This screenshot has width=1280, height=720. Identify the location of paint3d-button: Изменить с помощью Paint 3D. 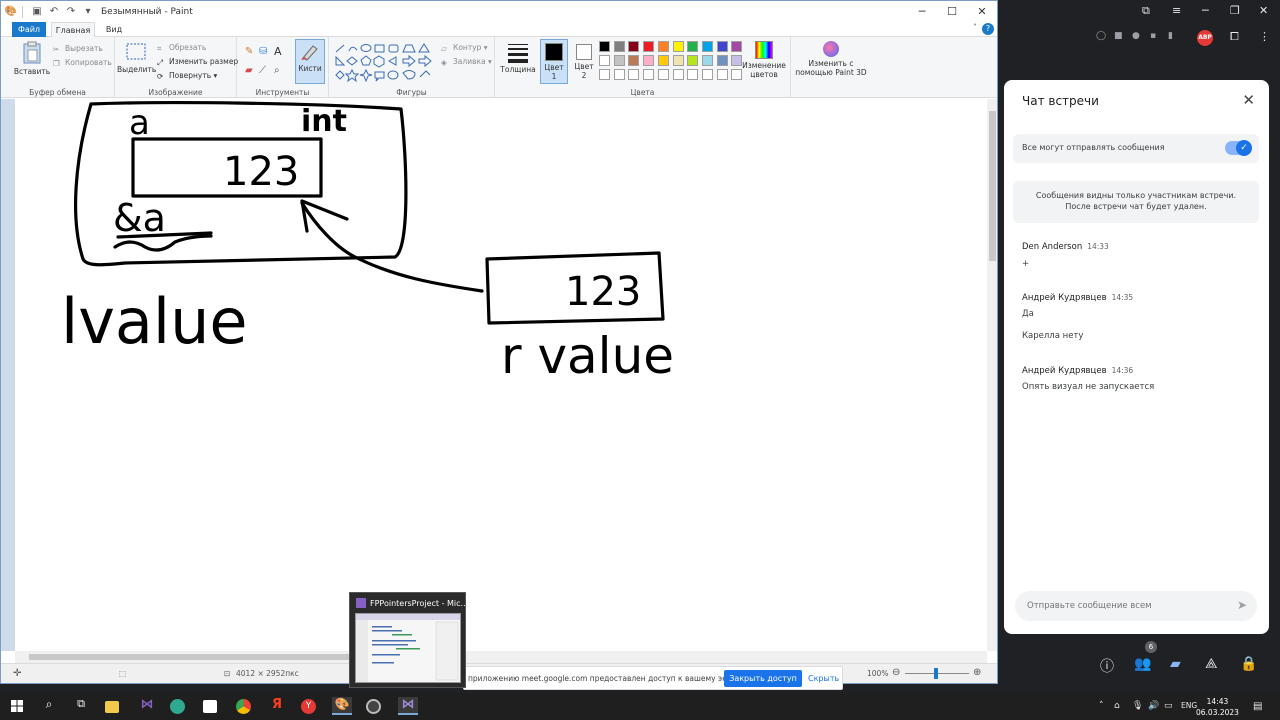
(831, 59).